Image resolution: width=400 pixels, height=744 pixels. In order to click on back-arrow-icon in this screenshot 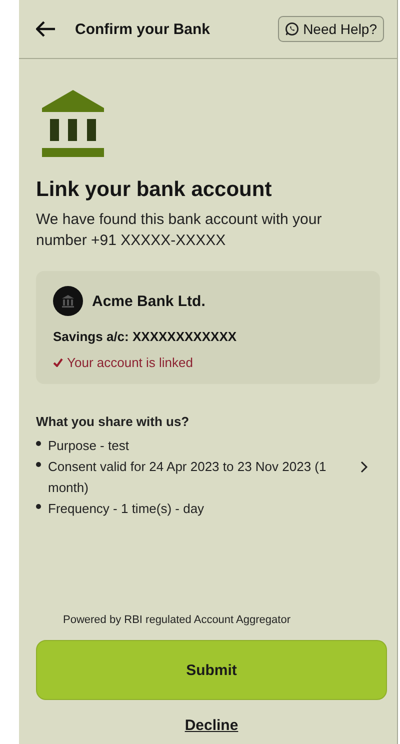, I will do `click(46, 29)`.